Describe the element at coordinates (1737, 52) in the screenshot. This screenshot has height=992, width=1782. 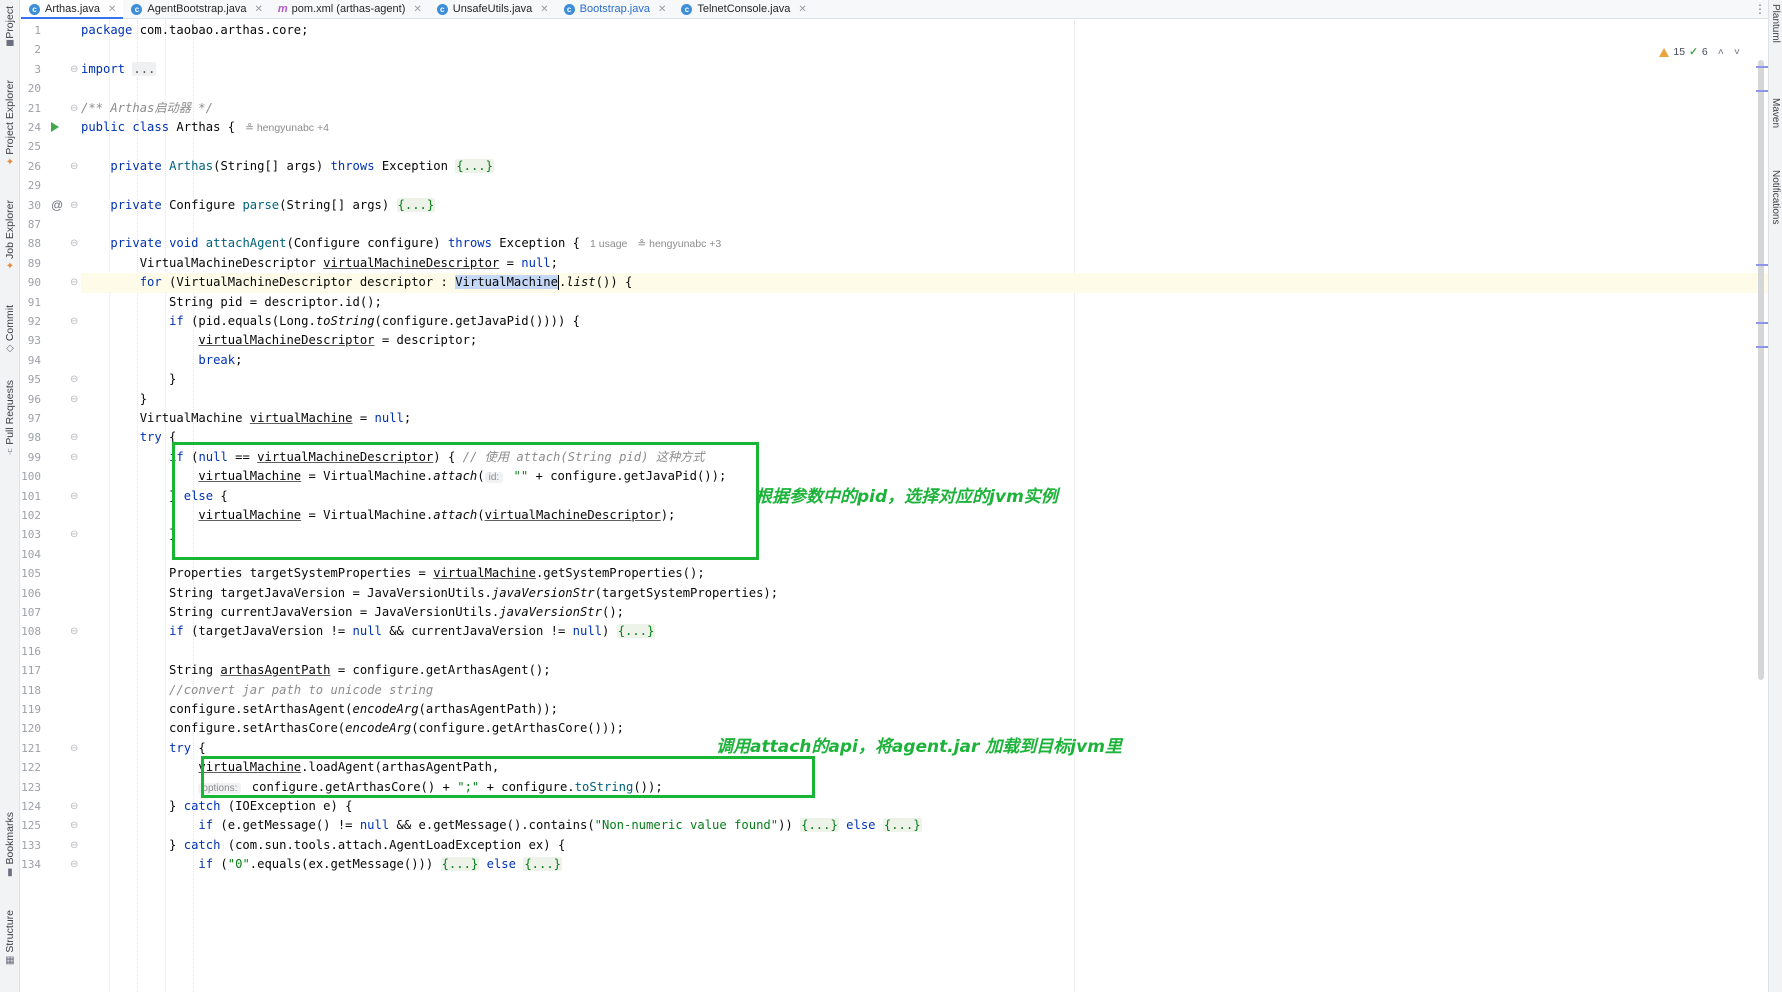
I see `chevron-down-icon: ˅` at that location.